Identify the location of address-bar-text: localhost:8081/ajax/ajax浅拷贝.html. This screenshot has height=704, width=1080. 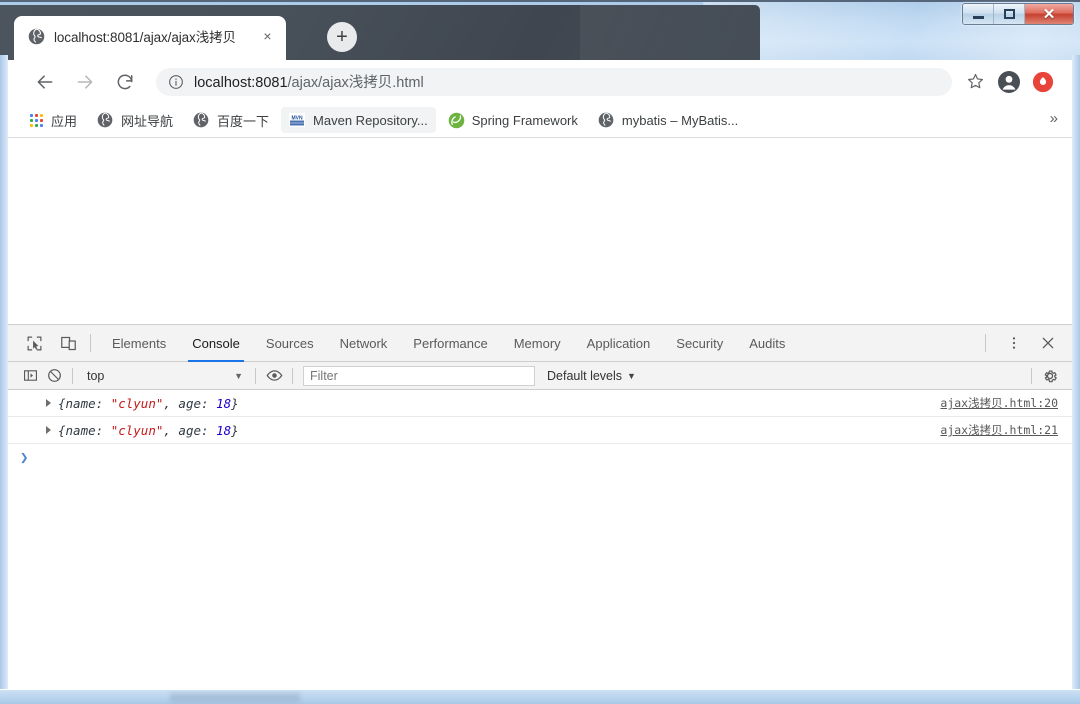
(309, 81).